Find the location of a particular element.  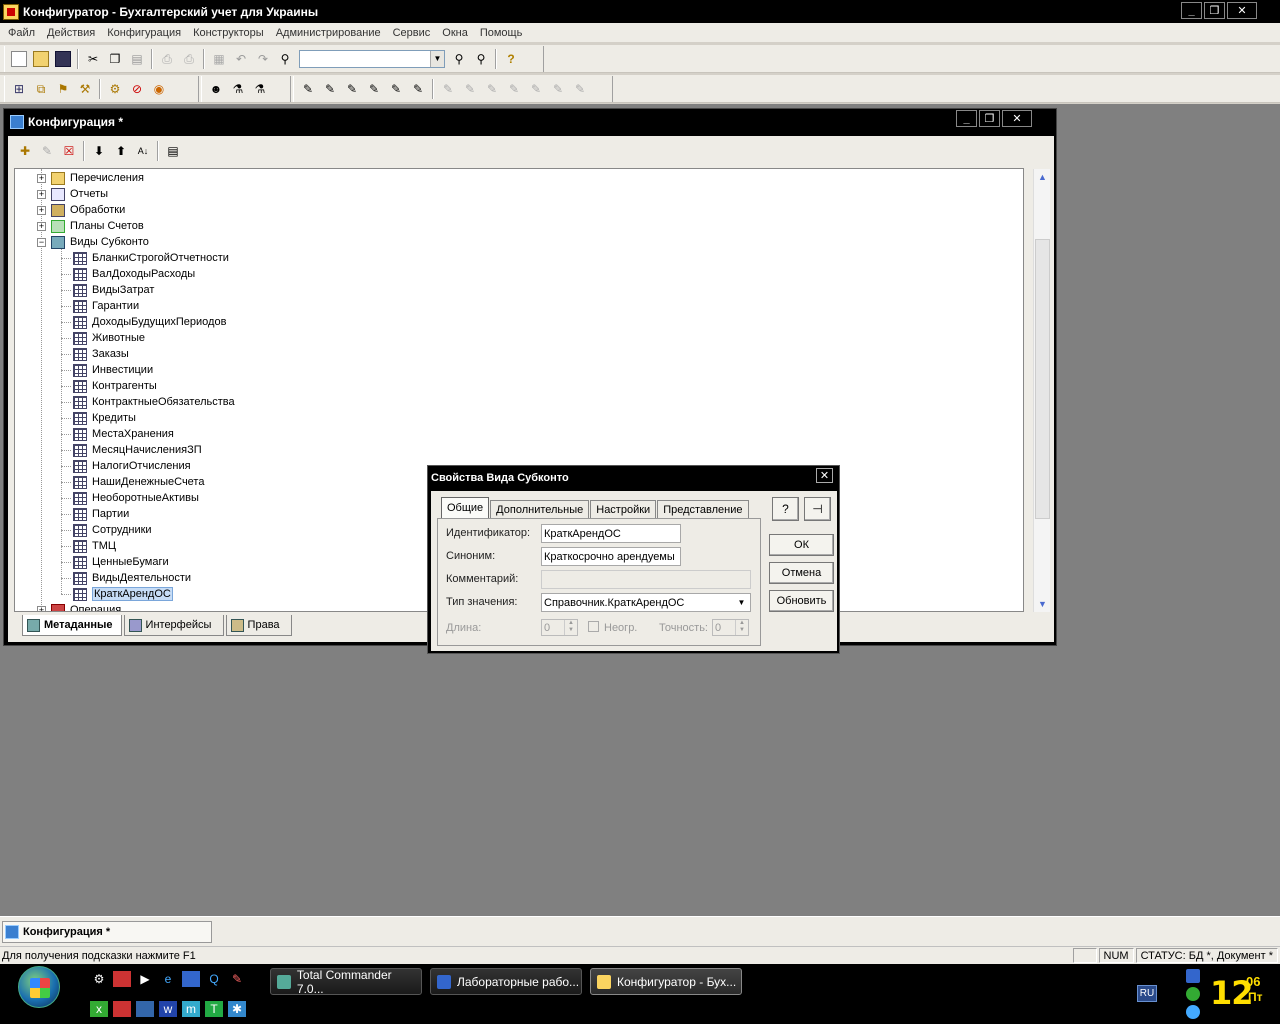

tree-node: + Отчеты is located at coordinates (72, 194).